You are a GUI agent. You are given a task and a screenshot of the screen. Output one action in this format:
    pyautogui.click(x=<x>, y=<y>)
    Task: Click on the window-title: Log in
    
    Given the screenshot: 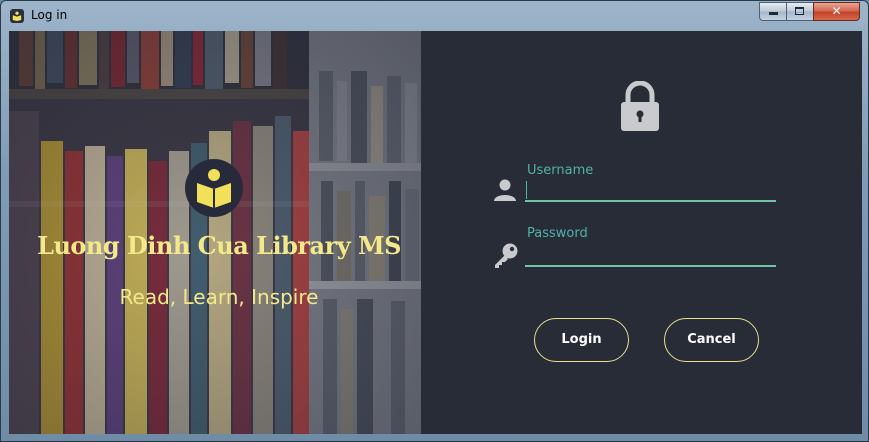 What is the action you would take?
    pyautogui.click(x=49, y=15)
    